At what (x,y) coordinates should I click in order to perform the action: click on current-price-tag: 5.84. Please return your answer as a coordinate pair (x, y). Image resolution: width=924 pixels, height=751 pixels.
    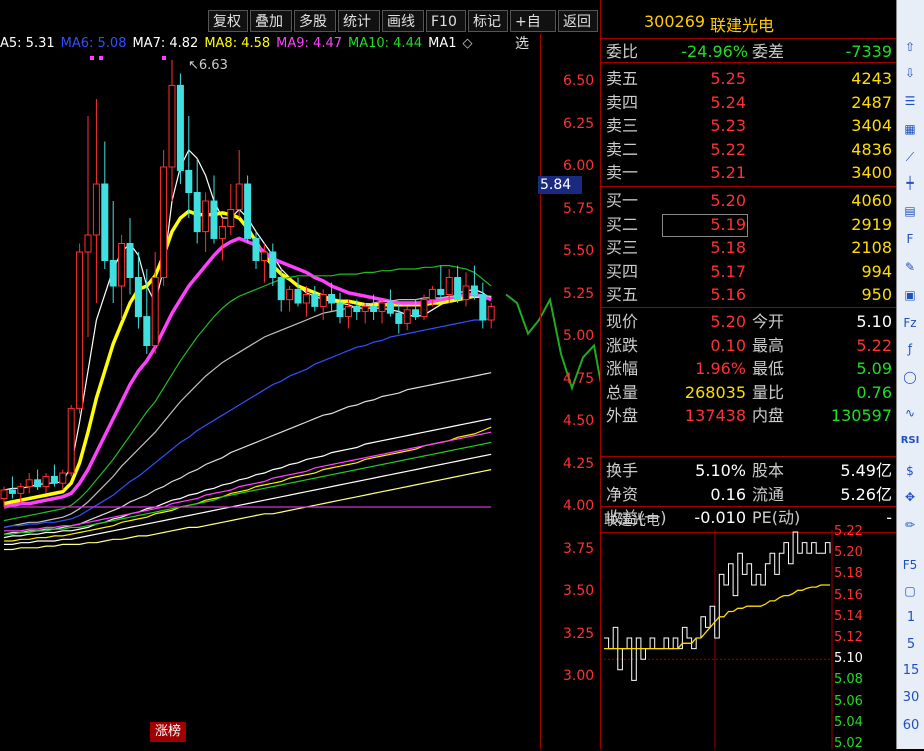
    Looking at the image, I should click on (560, 185).